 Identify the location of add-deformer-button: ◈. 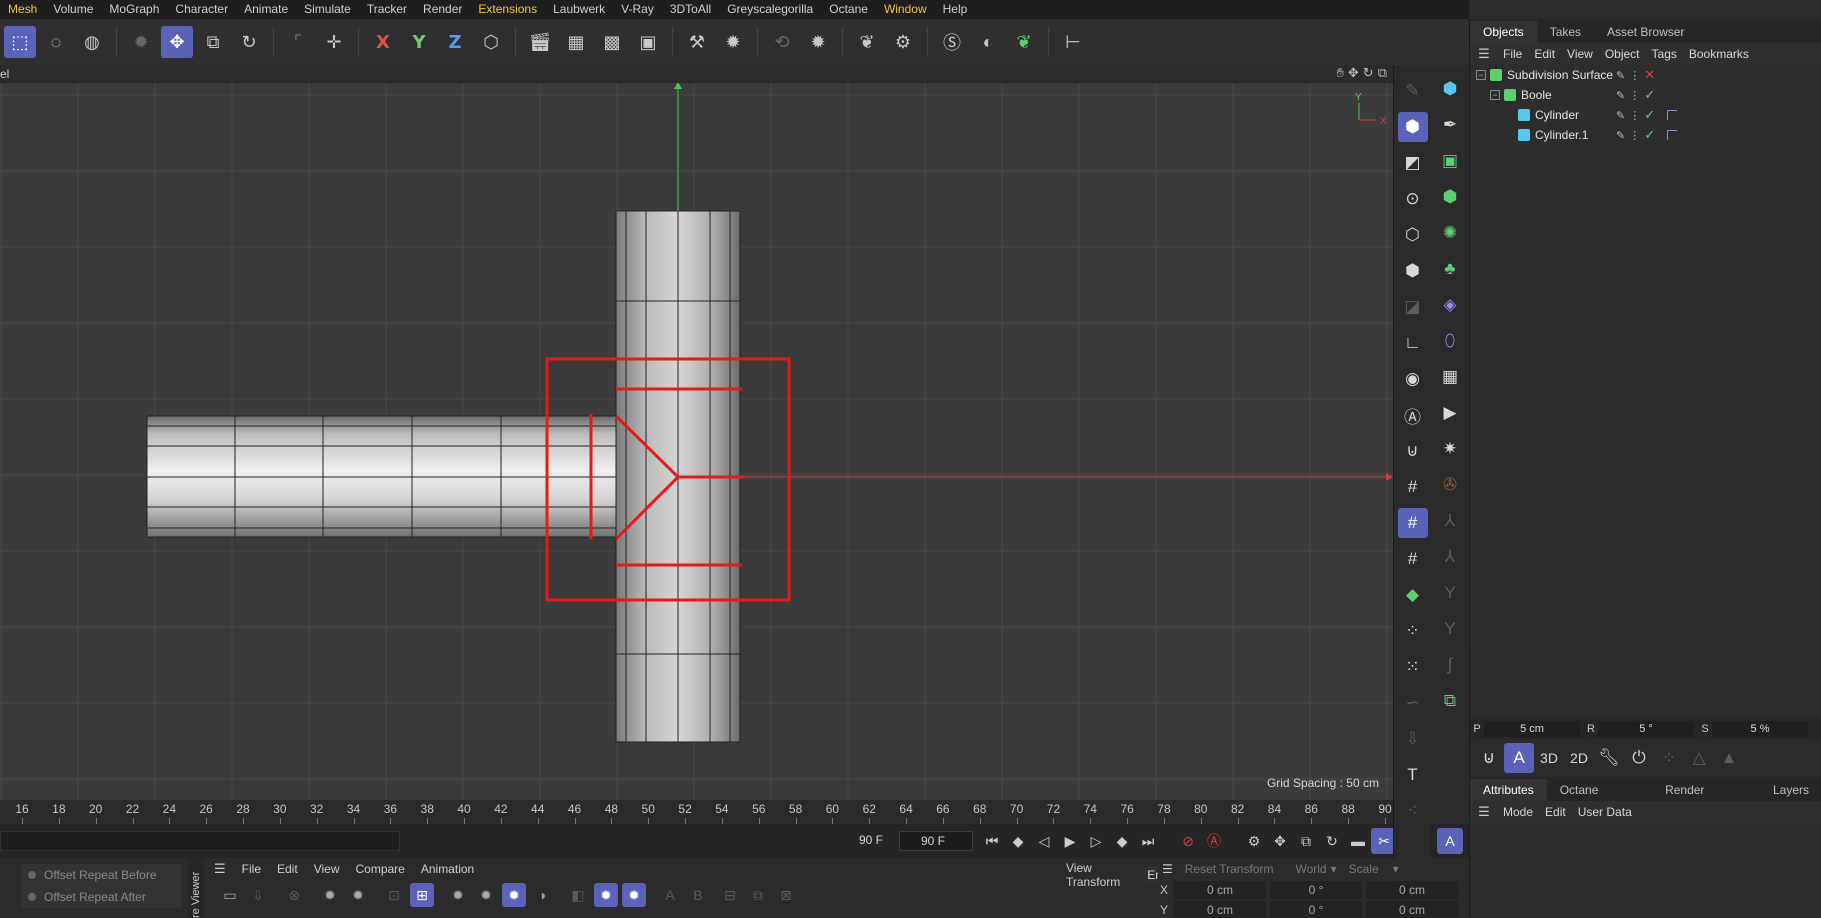
(1450, 305).